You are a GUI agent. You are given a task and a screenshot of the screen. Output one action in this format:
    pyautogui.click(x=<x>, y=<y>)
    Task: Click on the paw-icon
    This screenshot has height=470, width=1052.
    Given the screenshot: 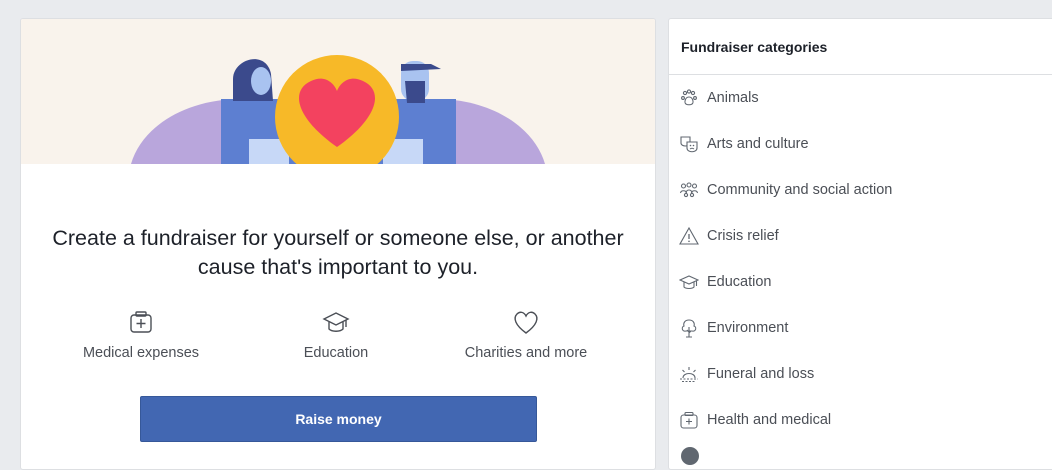 What is the action you would take?
    pyautogui.click(x=689, y=98)
    